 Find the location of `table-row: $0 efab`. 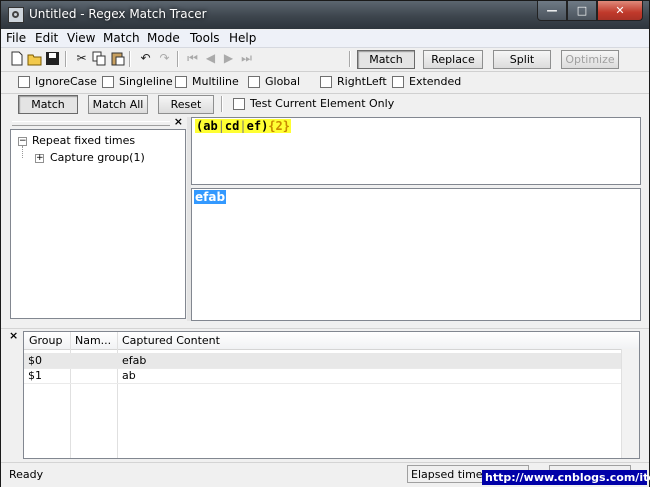

table-row: $0 efab is located at coordinates (331, 361).